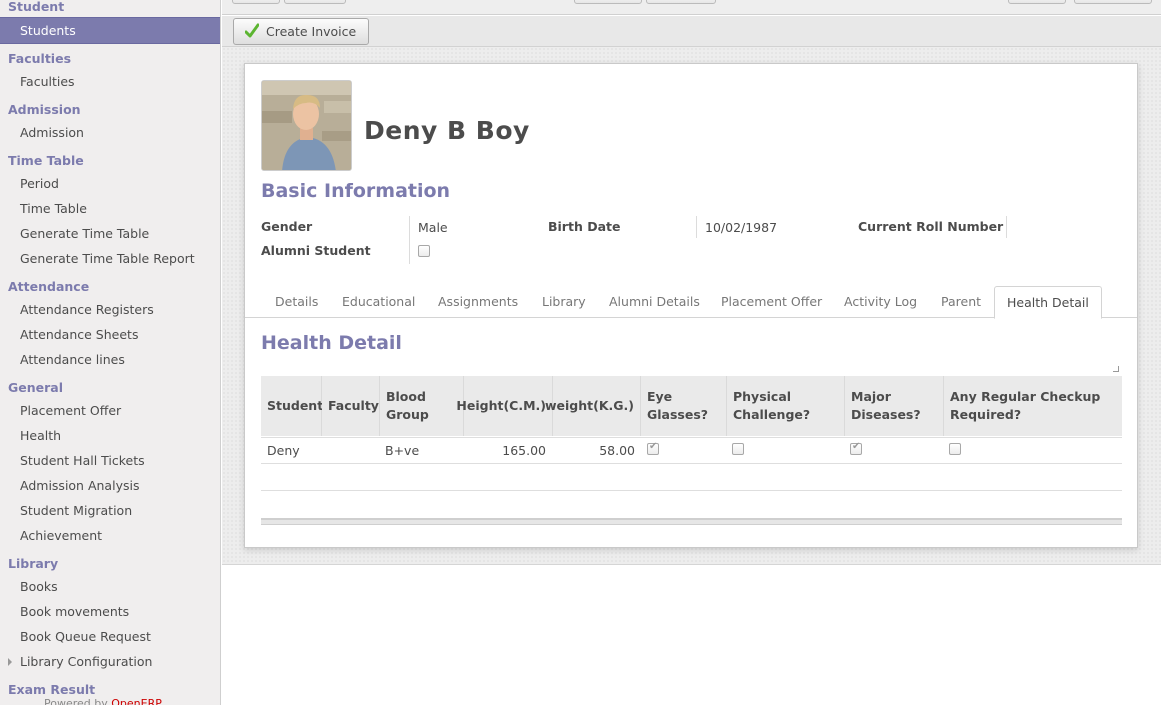 The height and width of the screenshot is (705, 1161). What do you see at coordinates (110, 30) in the screenshot?
I see `sidebar-item-students: Students` at bounding box center [110, 30].